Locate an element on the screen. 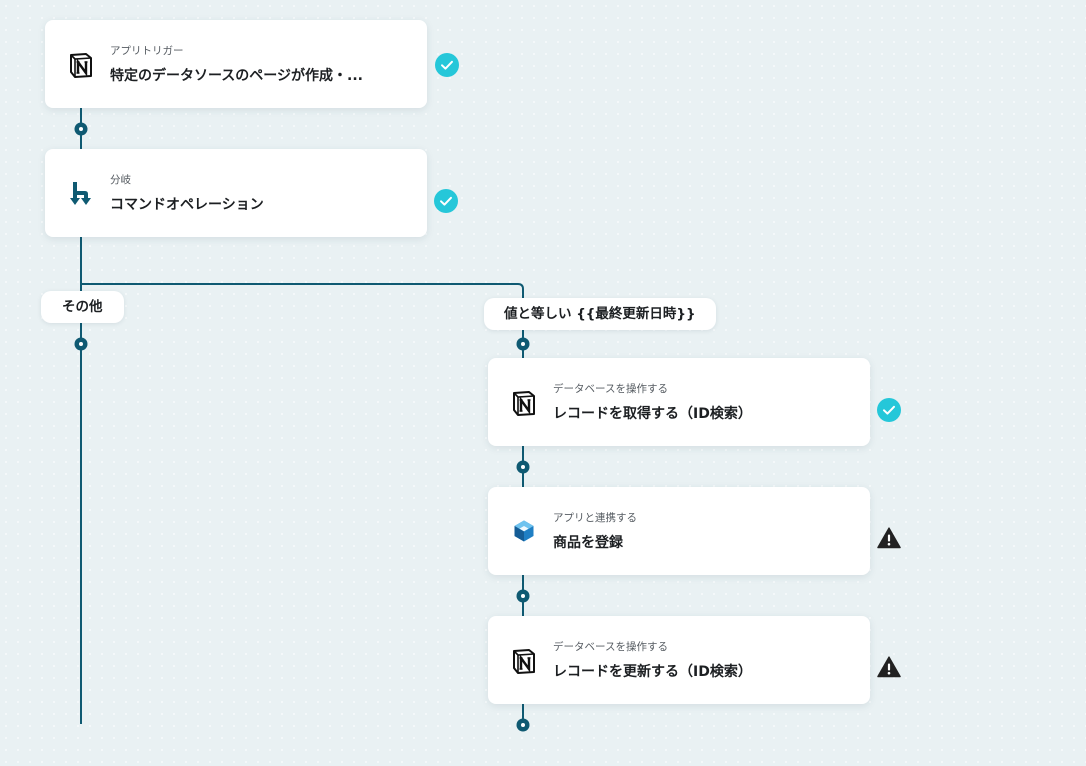 The width and height of the screenshot is (1086, 766). cube-app-icon is located at coordinates (524, 531).